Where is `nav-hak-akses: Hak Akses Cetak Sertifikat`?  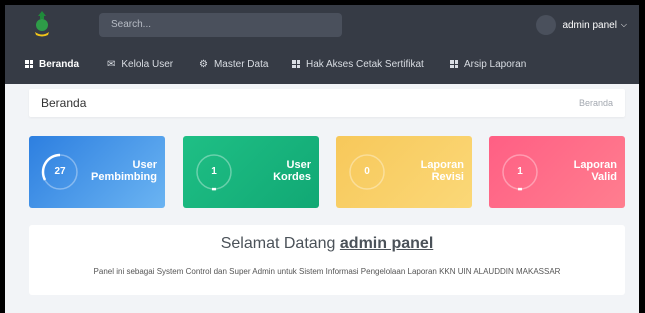
nav-hak-akses: Hak Akses Cetak Sertifikat is located at coordinates (358, 64).